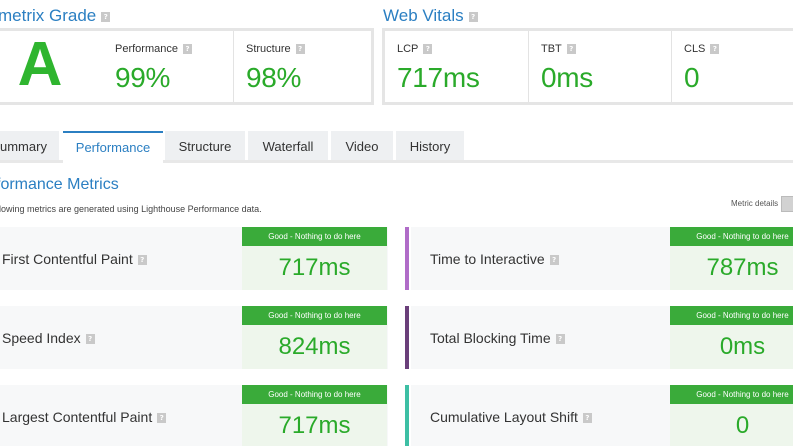  What do you see at coordinates (362, 146) in the screenshot?
I see `tab-video: Video` at bounding box center [362, 146].